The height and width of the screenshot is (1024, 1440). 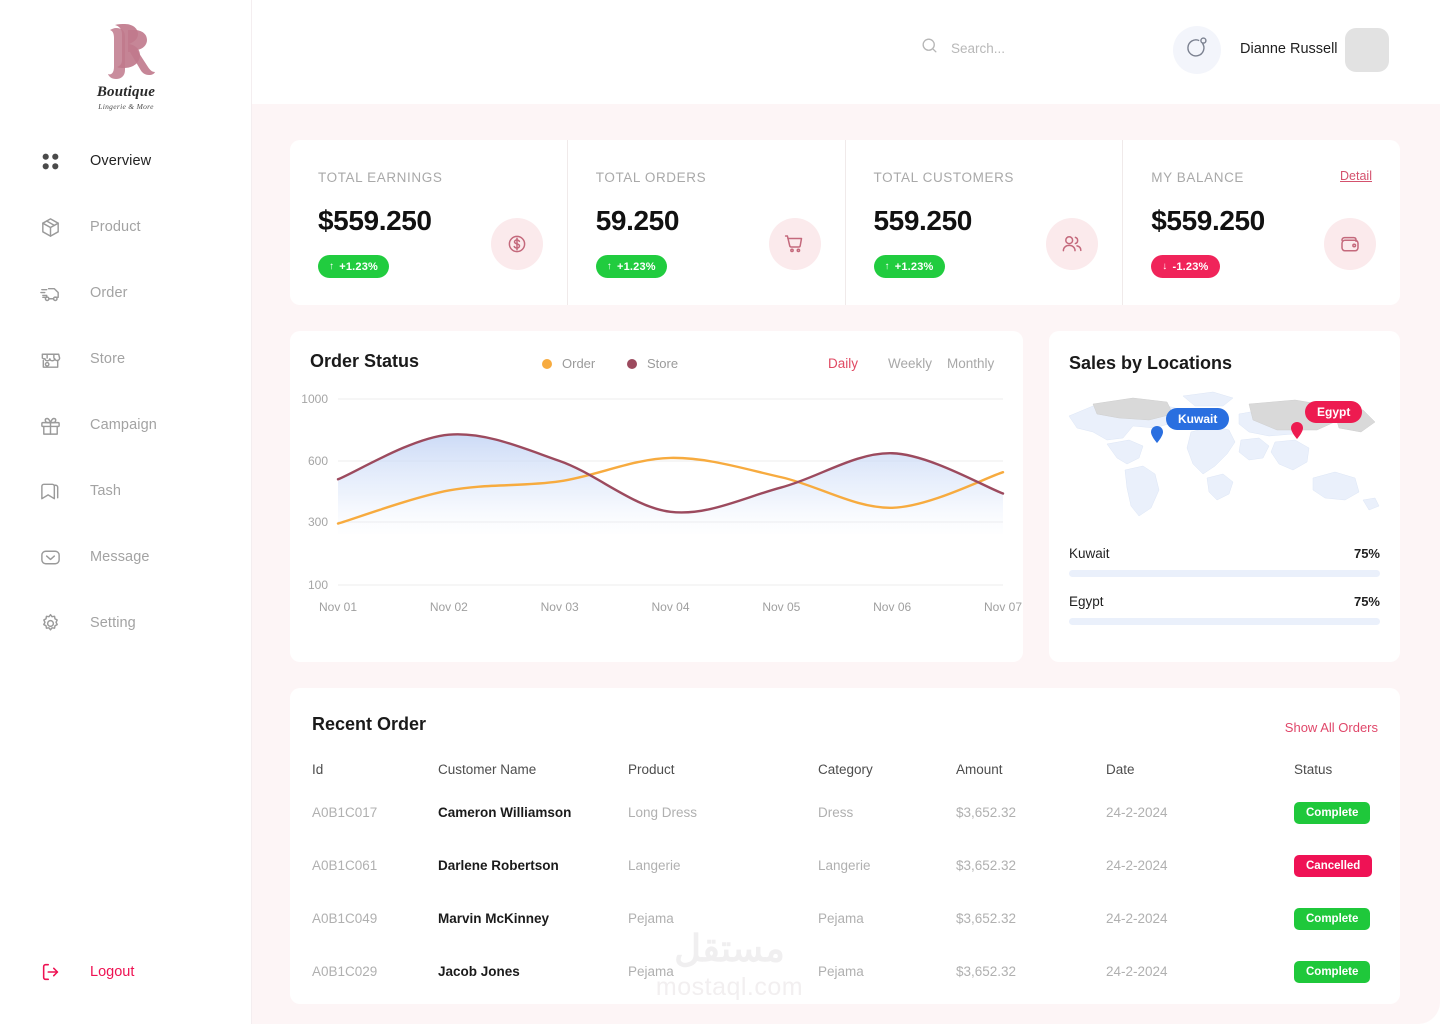 What do you see at coordinates (579, 363) in the screenshot?
I see `legend-label-order: Order` at bounding box center [579, 363].